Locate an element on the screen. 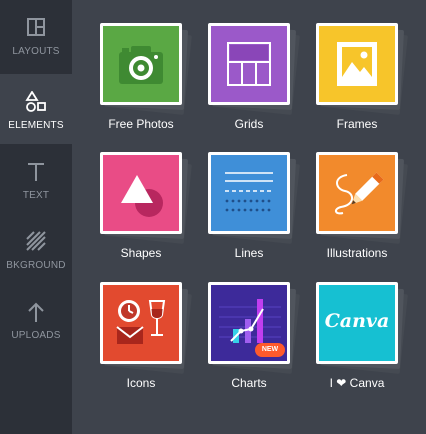  layouts-icon is located at coordinates (36, 29).